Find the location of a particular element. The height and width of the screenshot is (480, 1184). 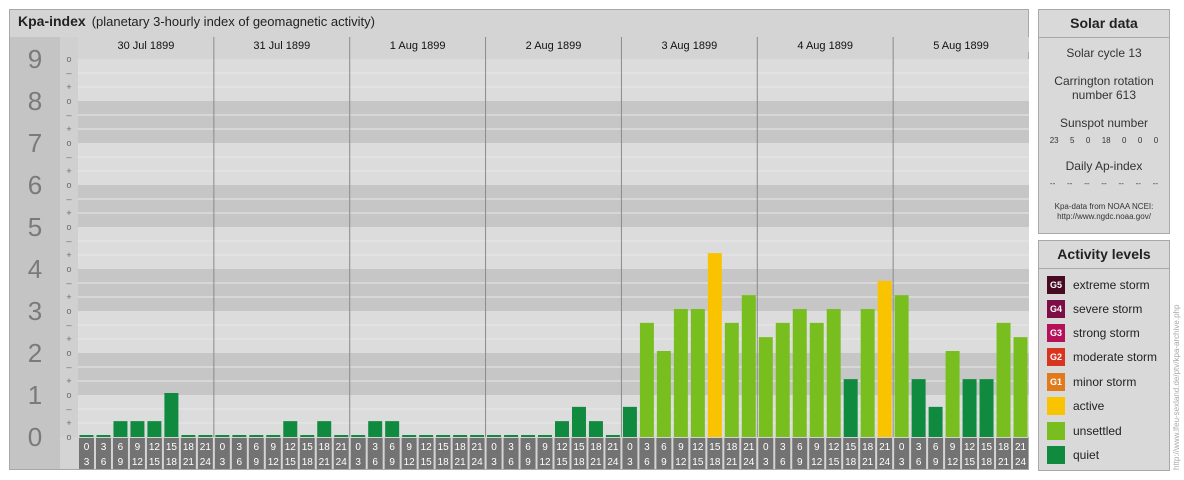

sunspot-values: 23 5 0 18 0 0 0 is located at coordinates (1104, 140).